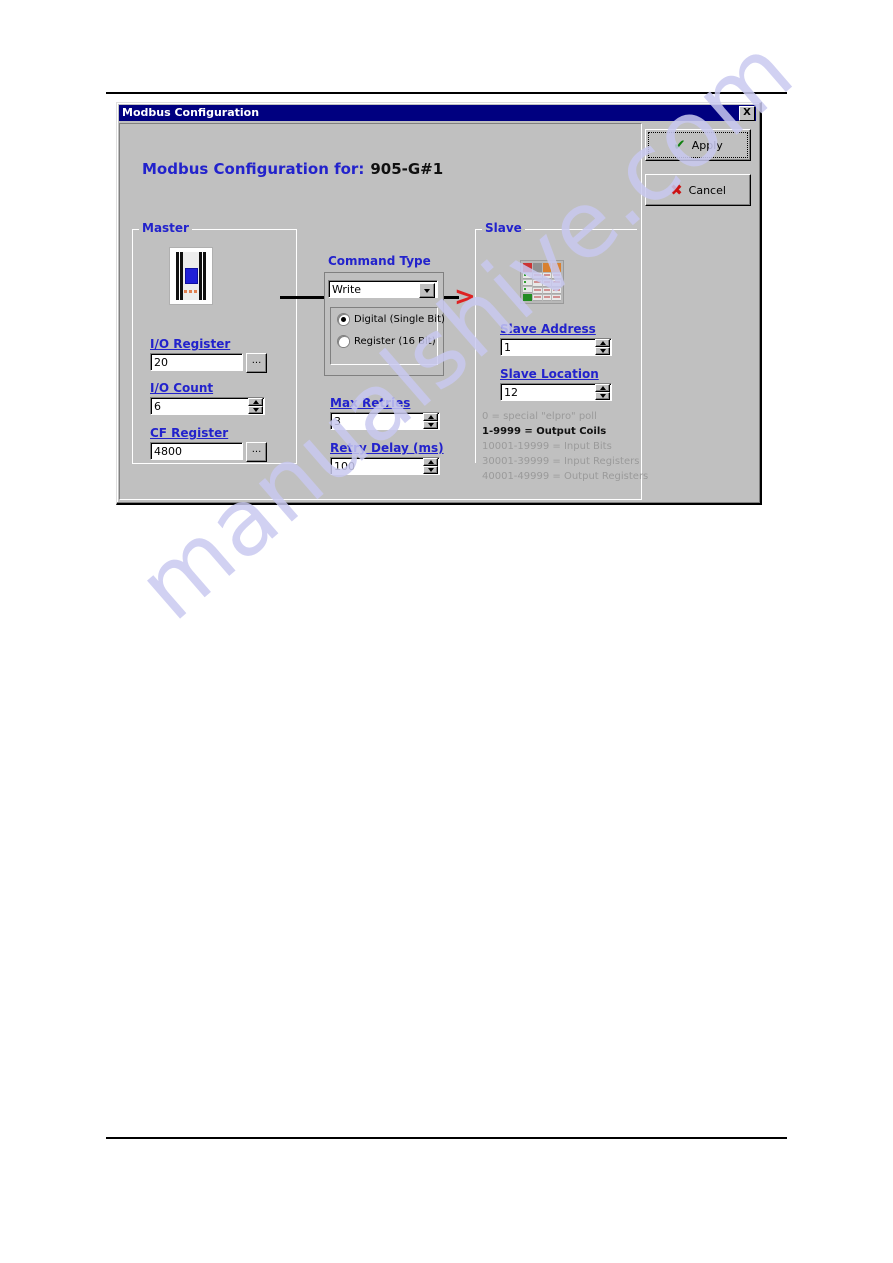  Describe the element at coordinates (437, 113) in the screenshot. I see `dialog-titlebar: Modbus Configuration X` at that location.